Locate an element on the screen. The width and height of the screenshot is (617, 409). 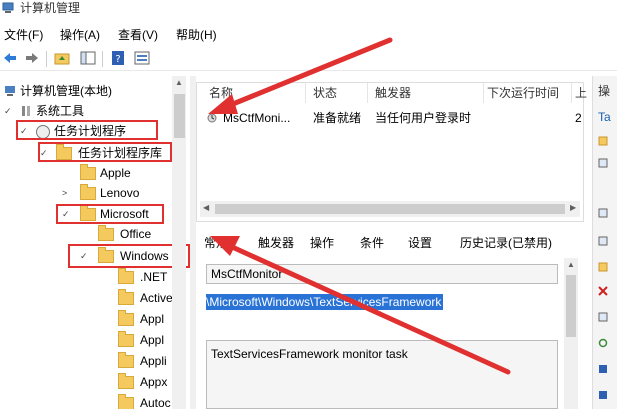
tab-general: 常规 is located at coordinates (216, 243).